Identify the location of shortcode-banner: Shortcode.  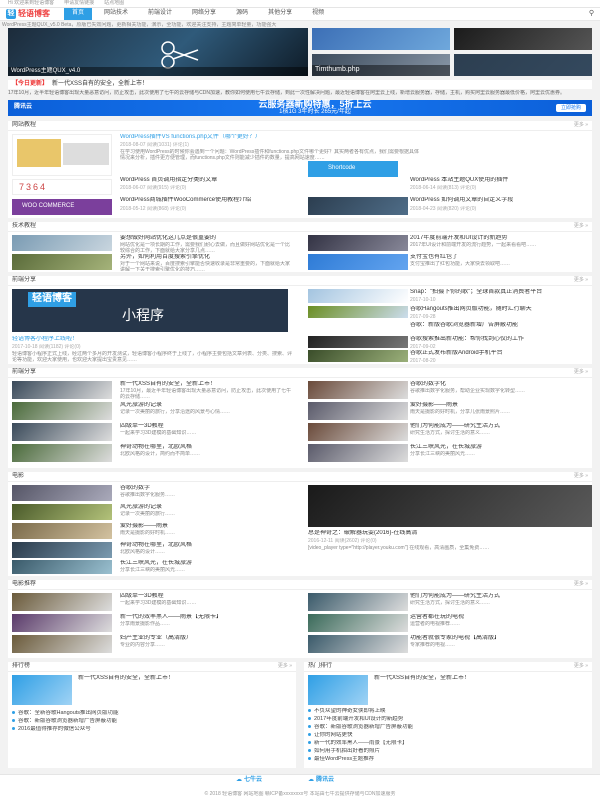
(353, 169).